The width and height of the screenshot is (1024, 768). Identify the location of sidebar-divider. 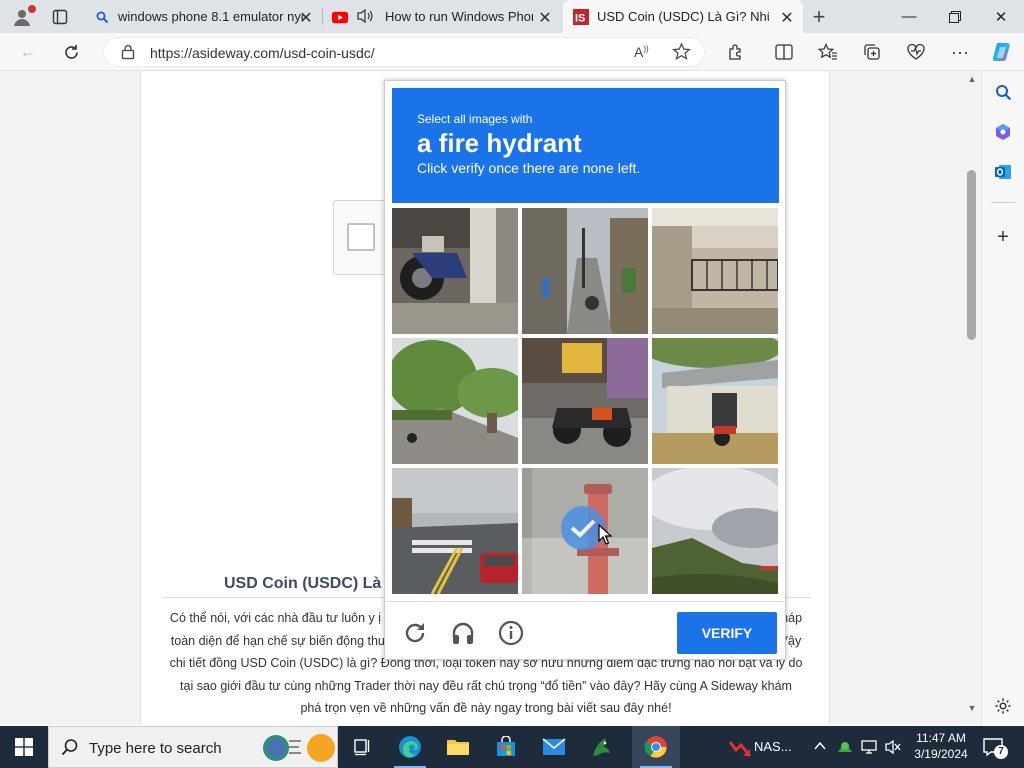
(1003, 202).